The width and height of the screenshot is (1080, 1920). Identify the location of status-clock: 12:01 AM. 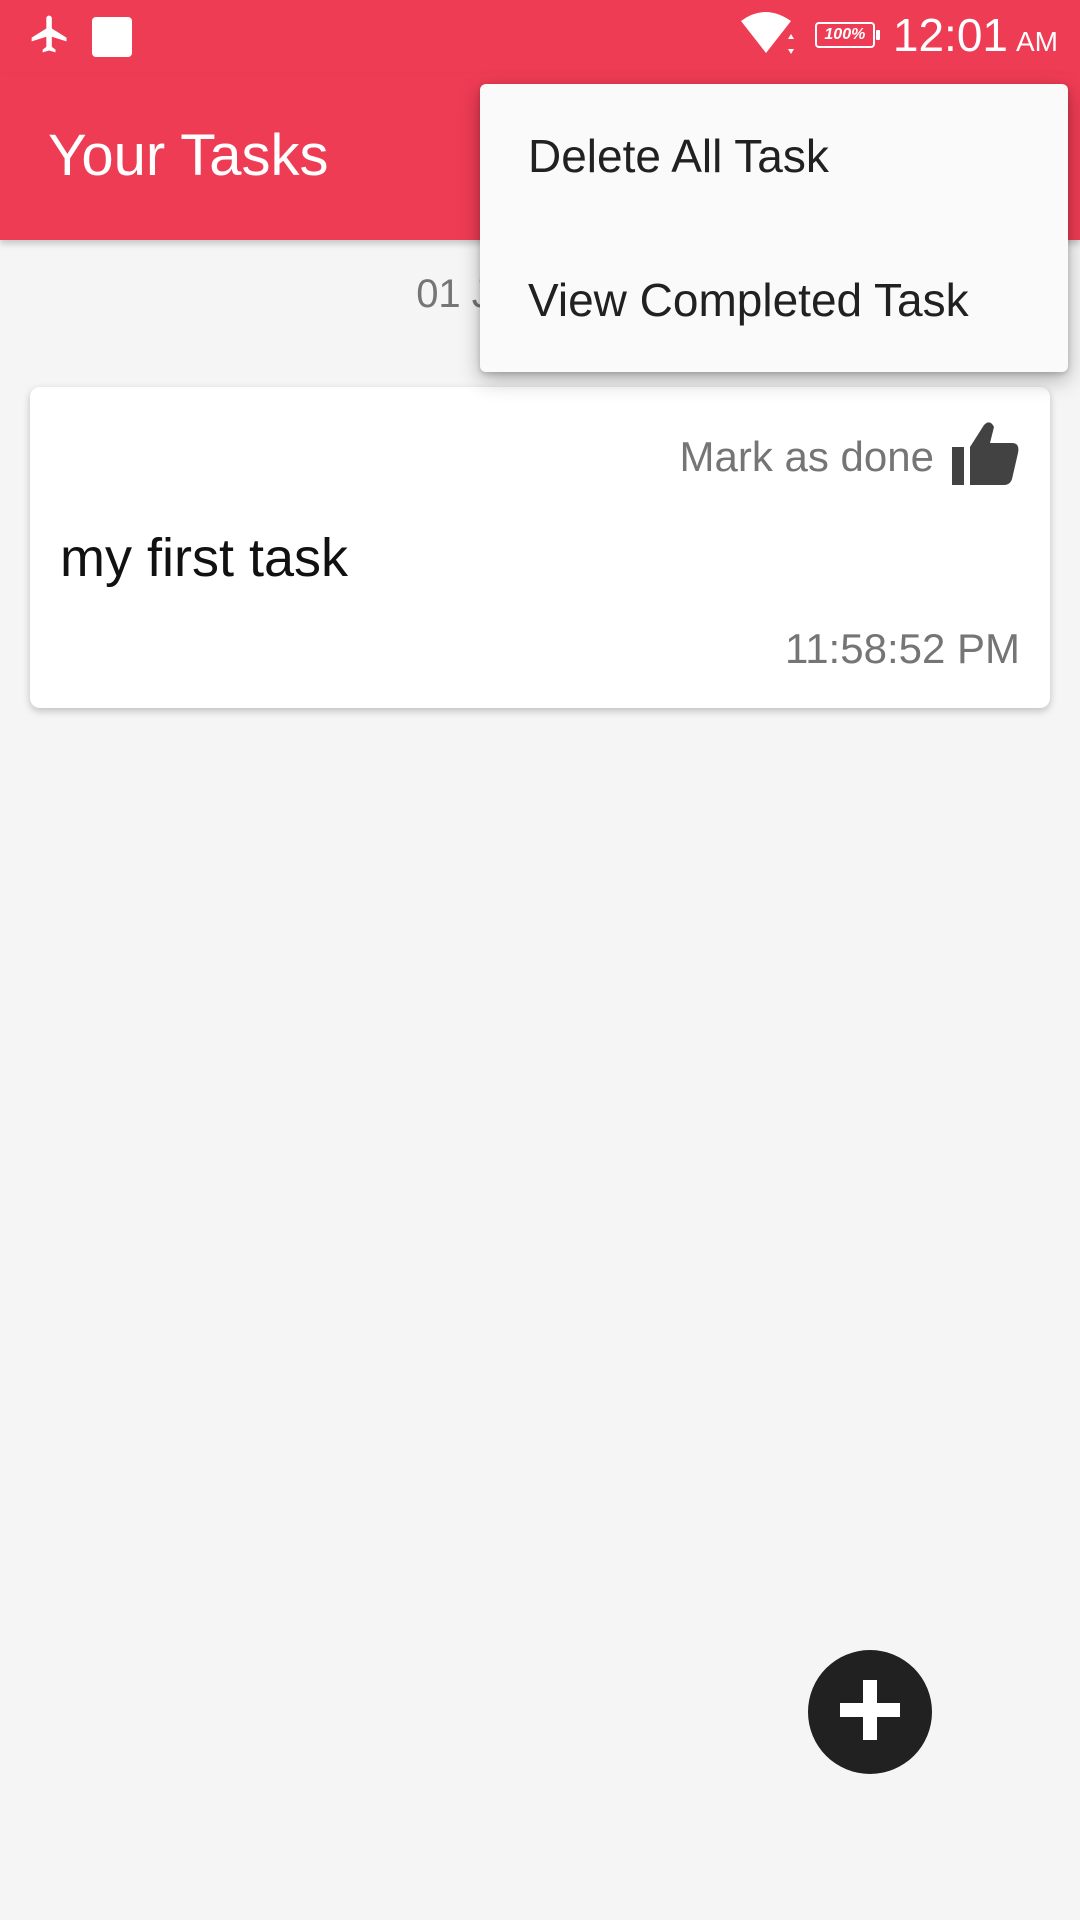
(975, 35).